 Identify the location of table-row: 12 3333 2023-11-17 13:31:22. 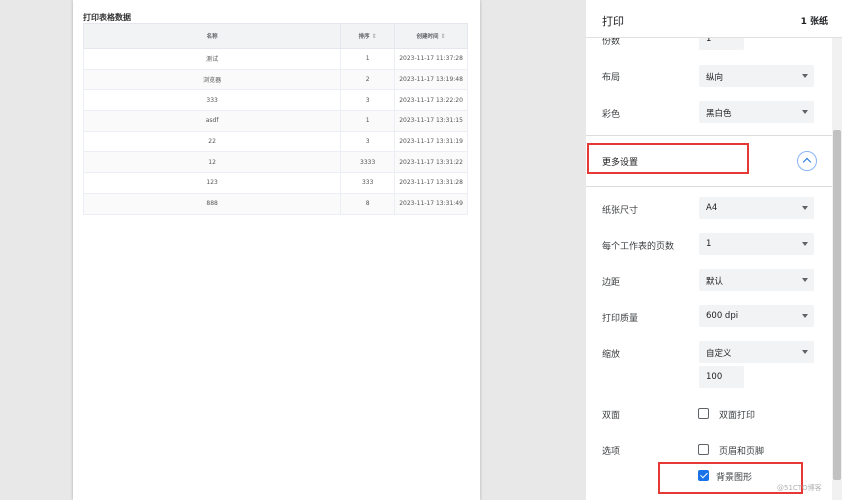
(275, 162).